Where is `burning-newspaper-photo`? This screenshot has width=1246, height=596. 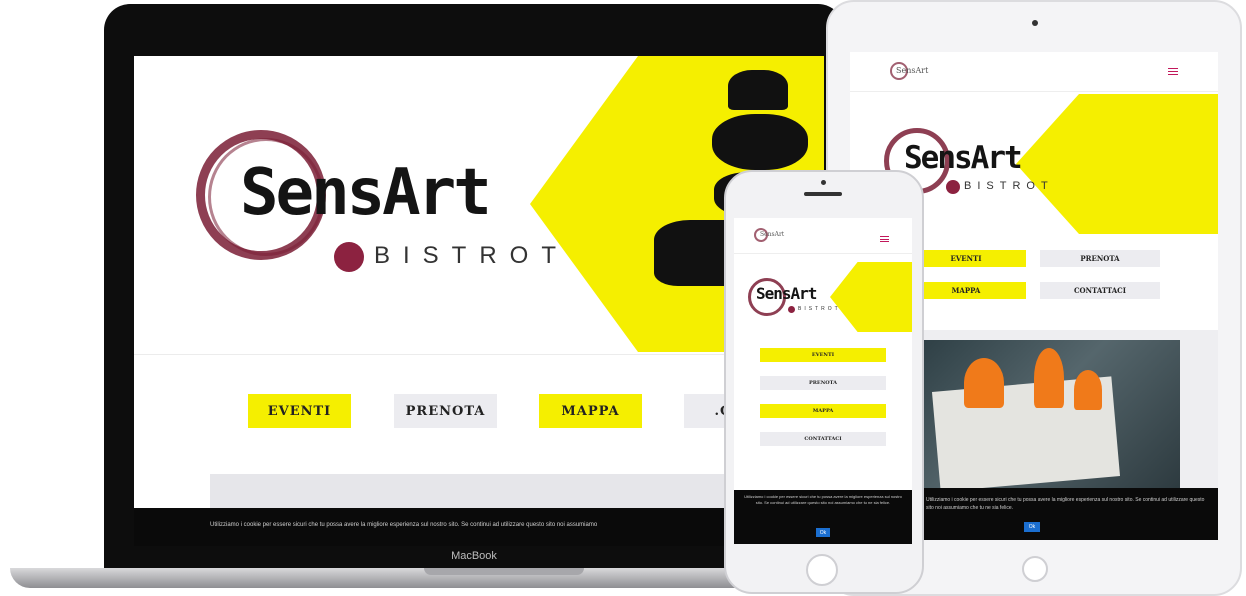 burning-newspaper-photo is located at coordinates (1052, 415).